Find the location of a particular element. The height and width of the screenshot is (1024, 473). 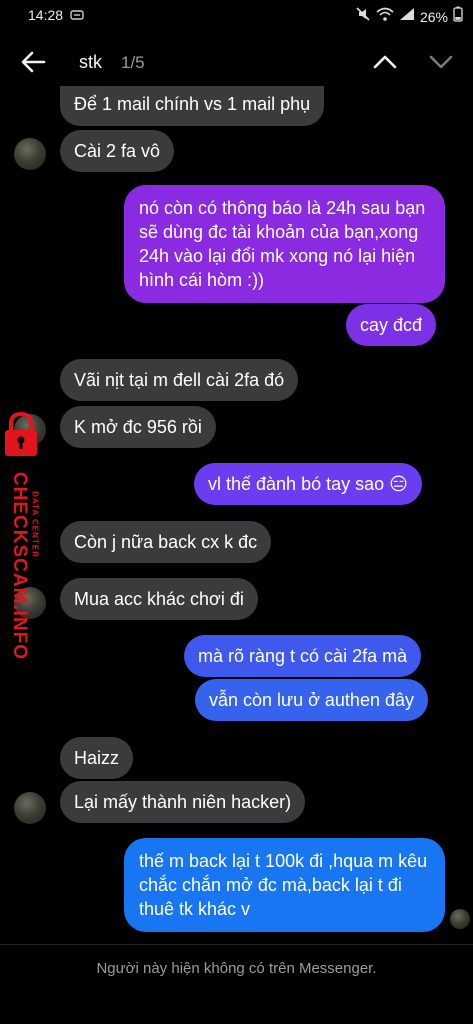

sent-message-bubble: mà rõ ràng t có cài 2fa mà is located at coordinates (303, 656).